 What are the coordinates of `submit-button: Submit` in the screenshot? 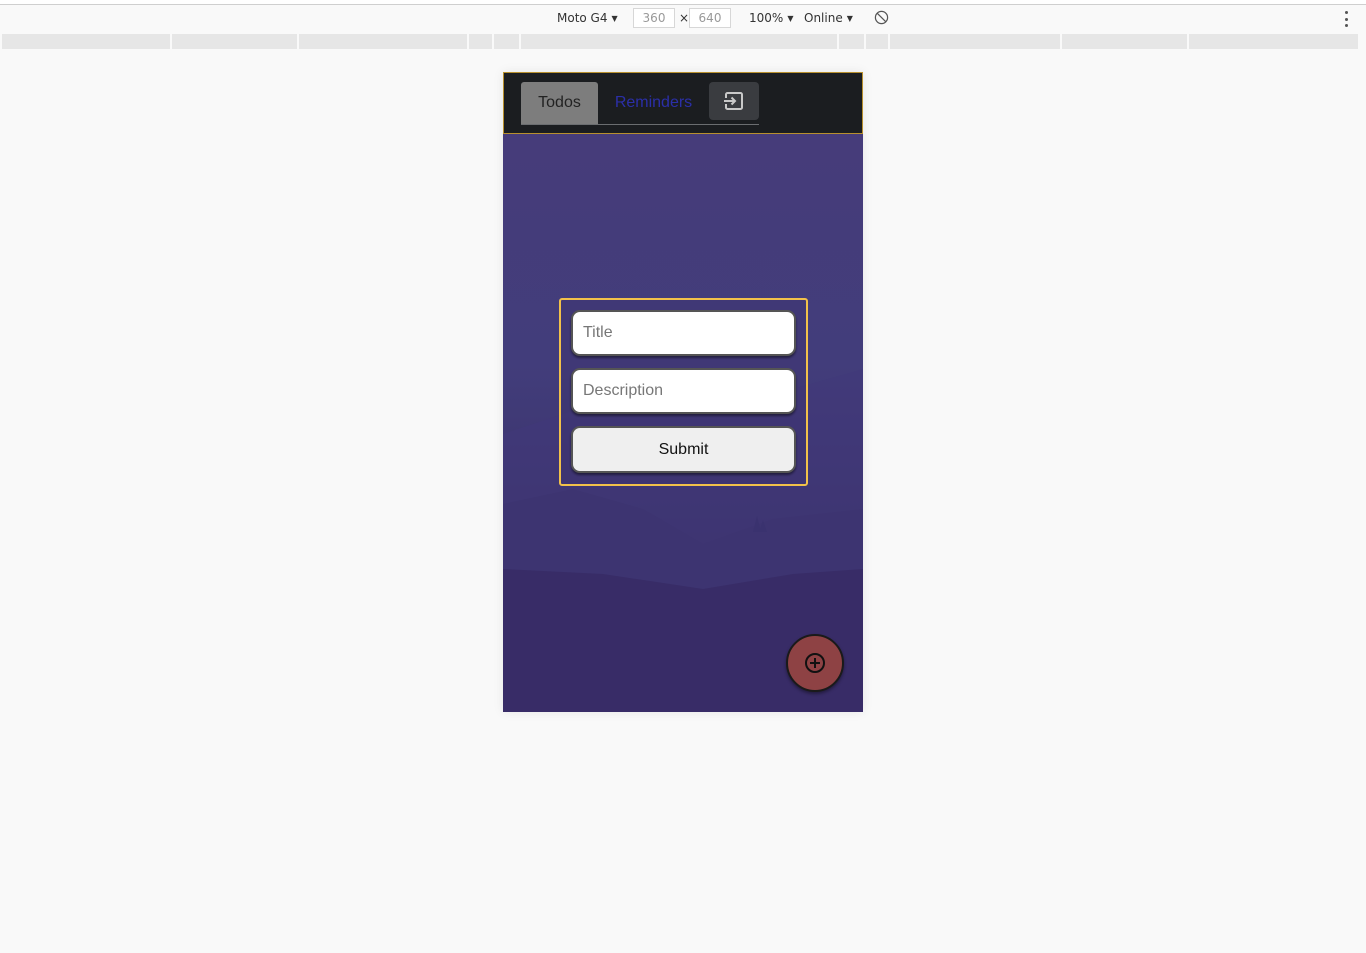 It's located at (683, 449).